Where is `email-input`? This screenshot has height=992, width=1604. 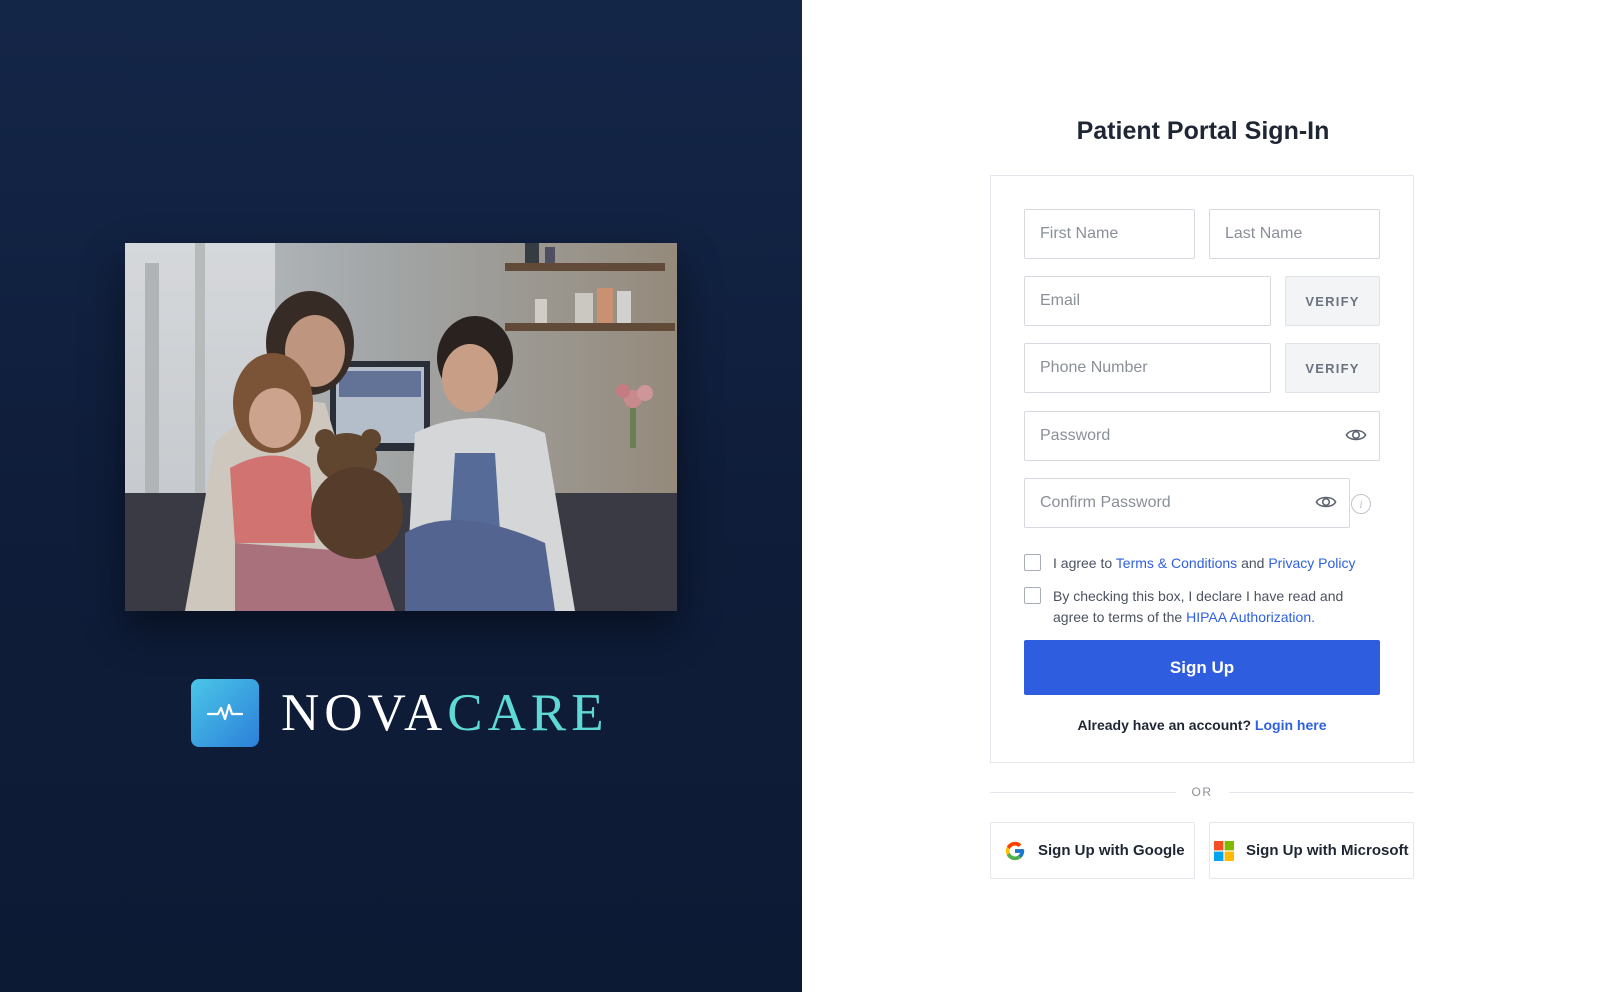 email-input is located at coordinates (1147, 301).